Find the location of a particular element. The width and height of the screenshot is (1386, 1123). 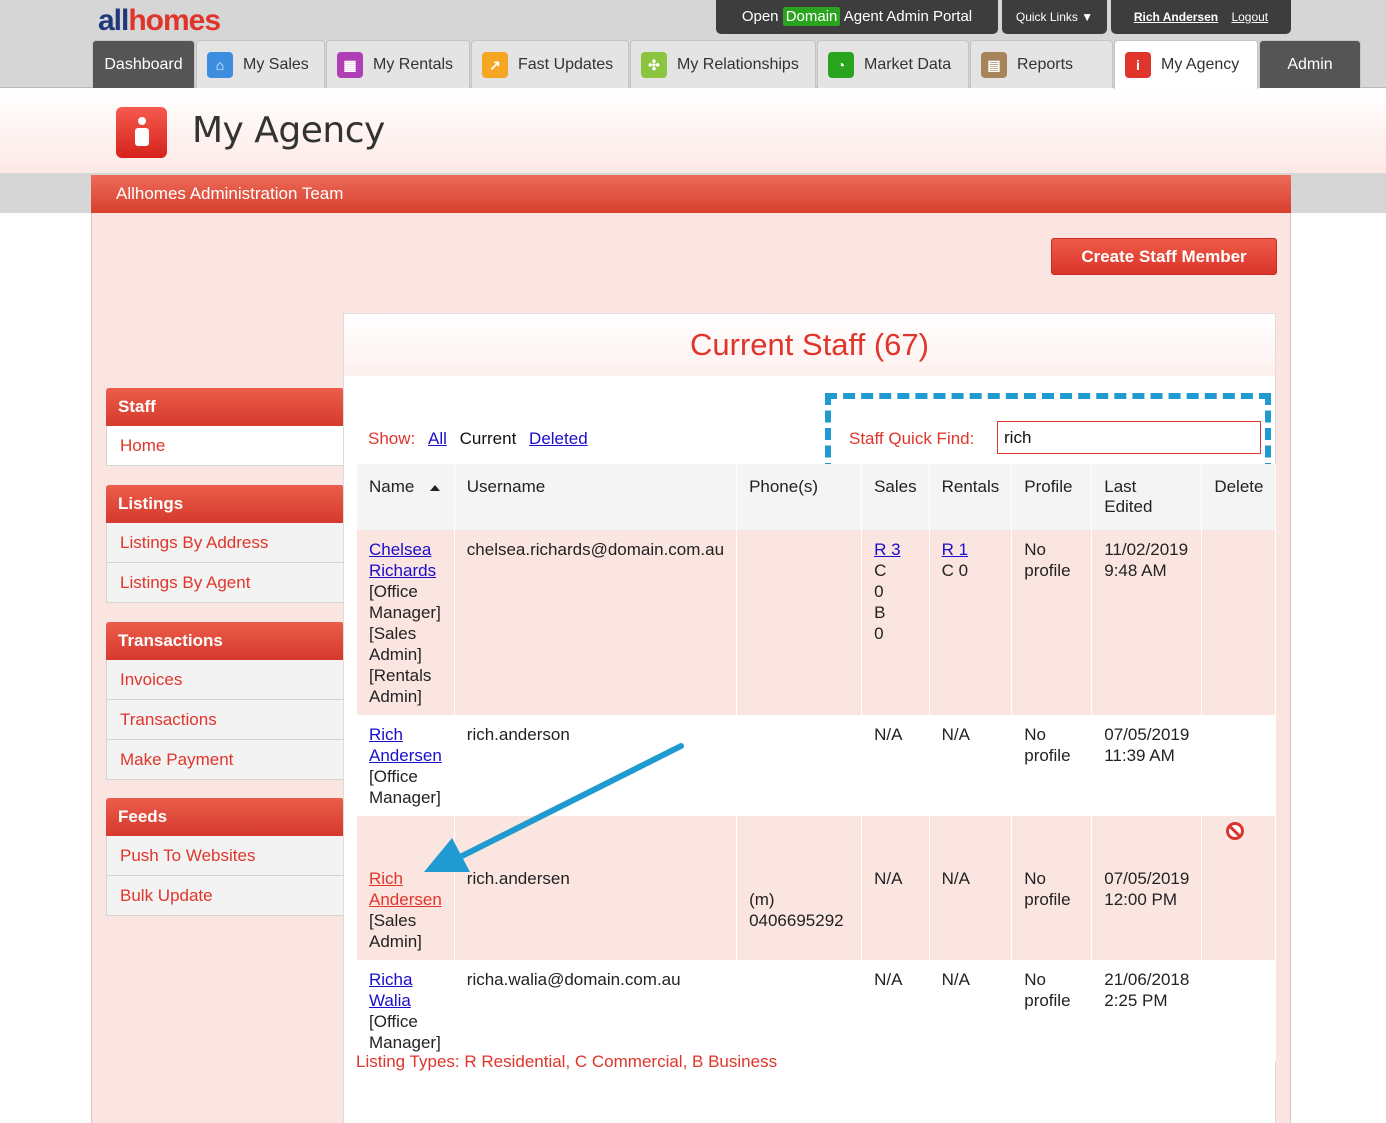

tab-my-agency: i My Agency is located at coordinates (1186, 64).